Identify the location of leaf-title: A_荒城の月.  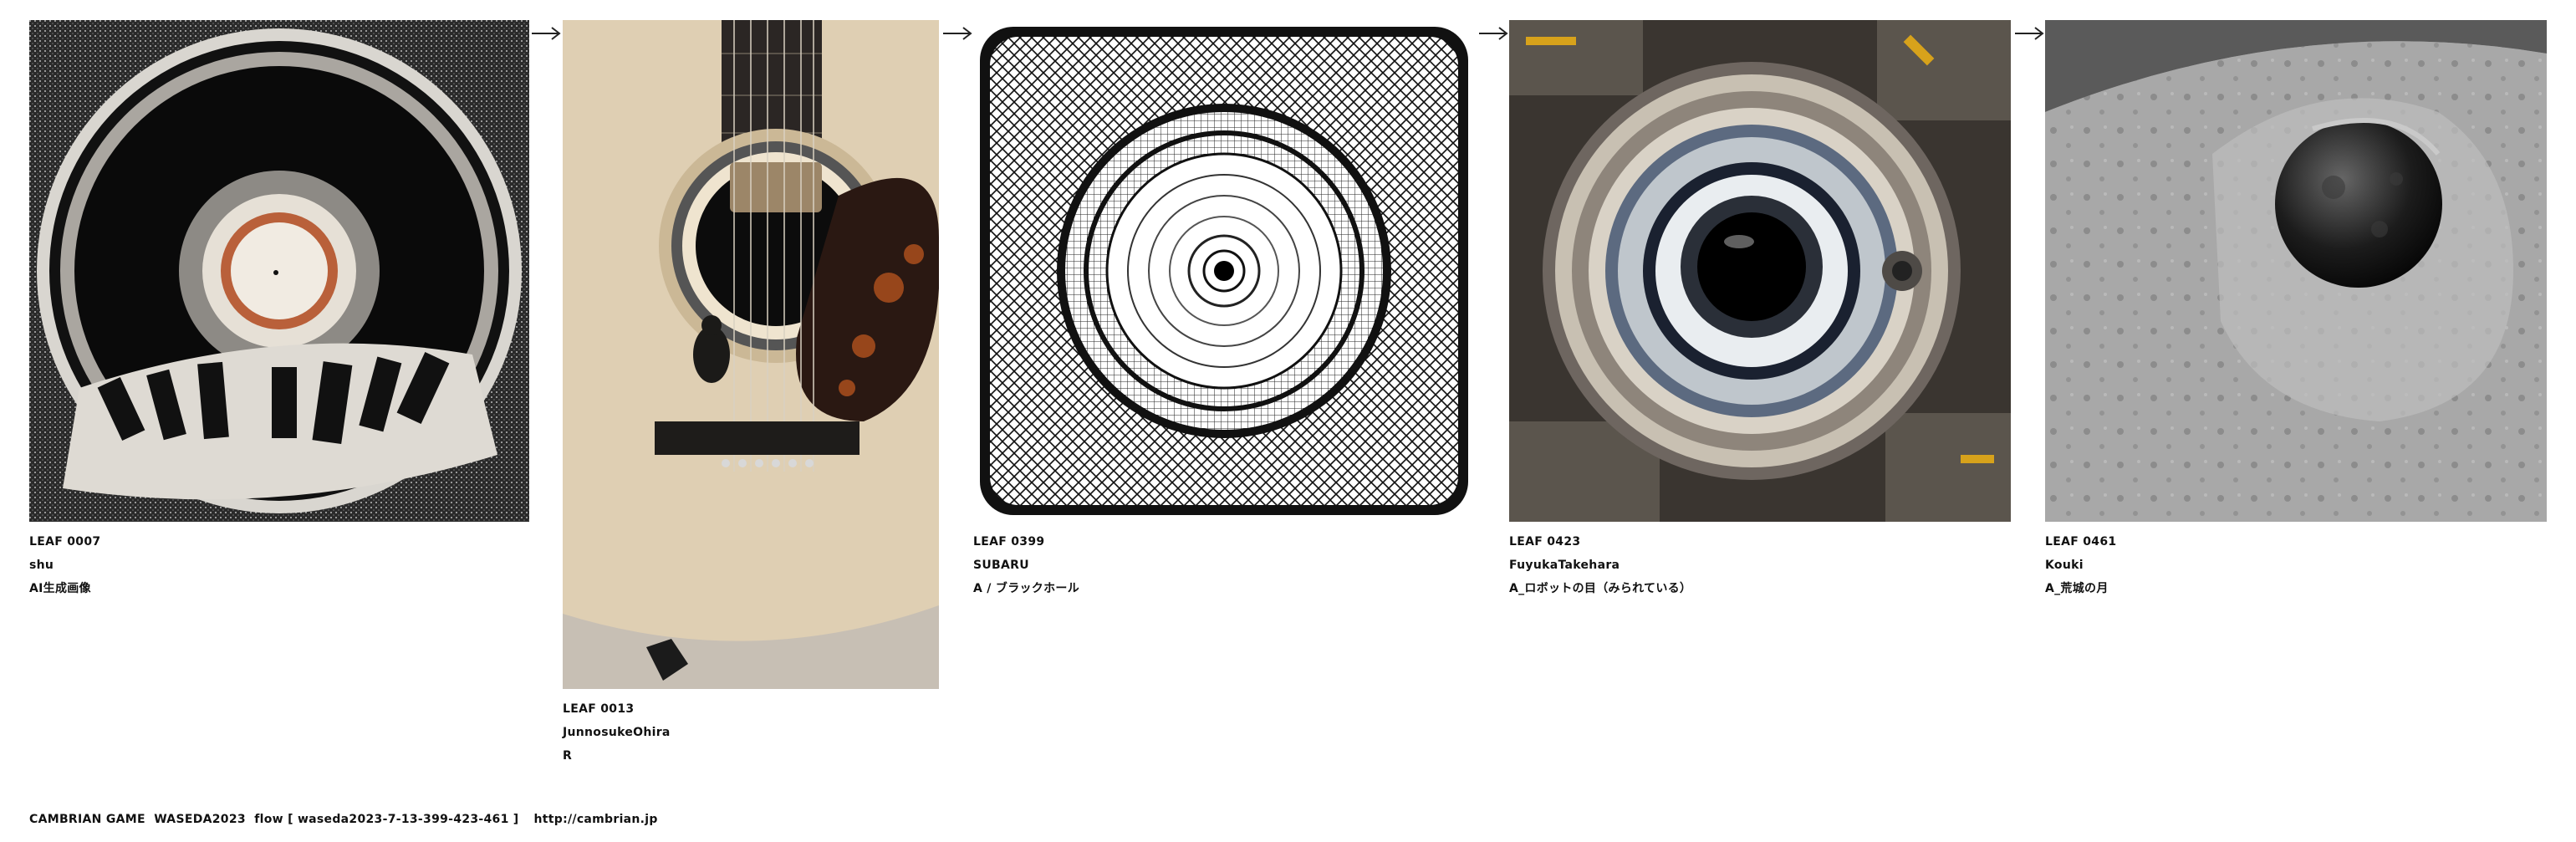
(2077, 588).